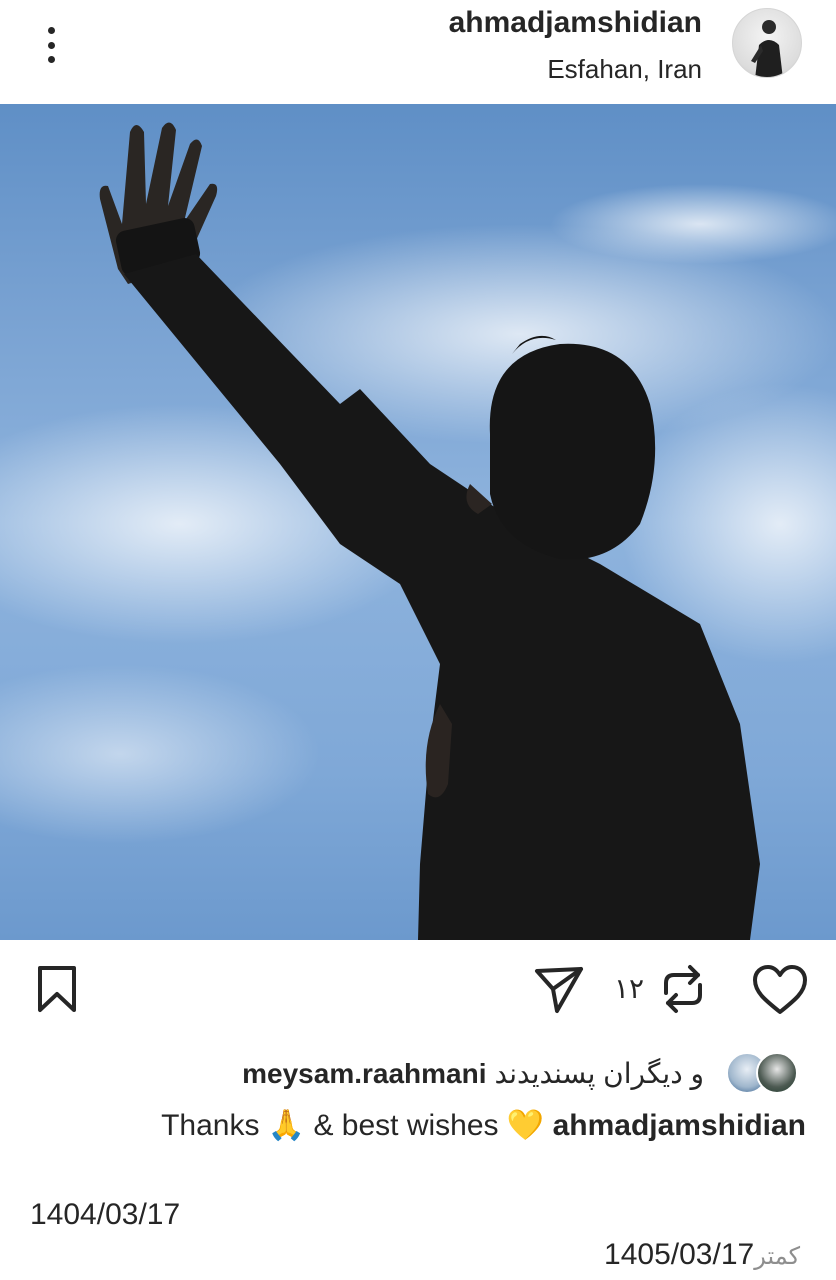 Image resolution: width=836 pixels, height=1280 pixels. Describe the element at coordinates (629, 988) in the screenshot. I see `repost-count: ۱۲` at that location.